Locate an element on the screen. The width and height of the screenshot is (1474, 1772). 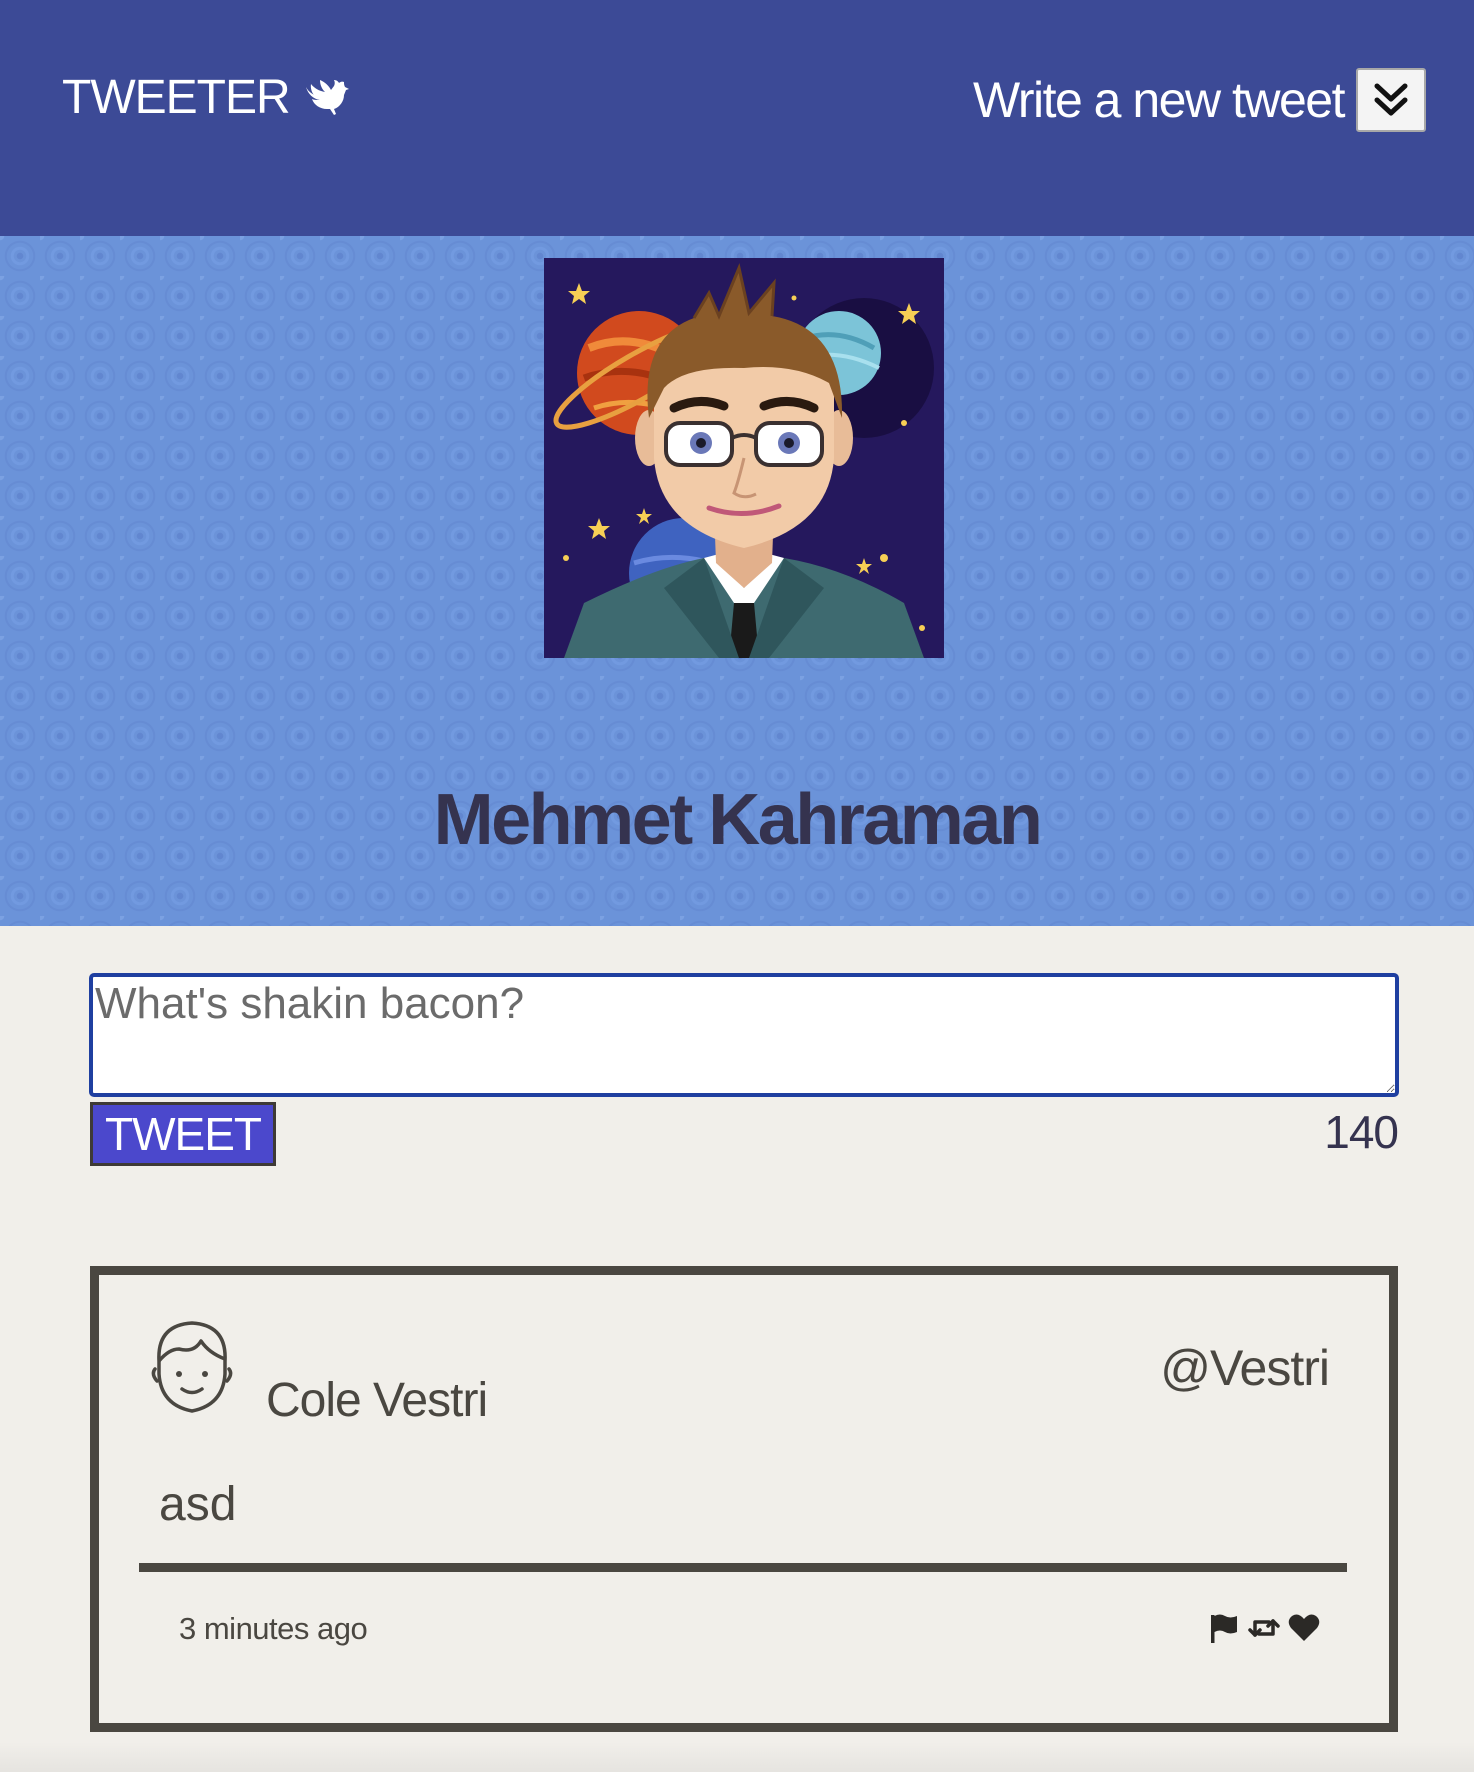
dove-icon is located at coordinates (325, 98).